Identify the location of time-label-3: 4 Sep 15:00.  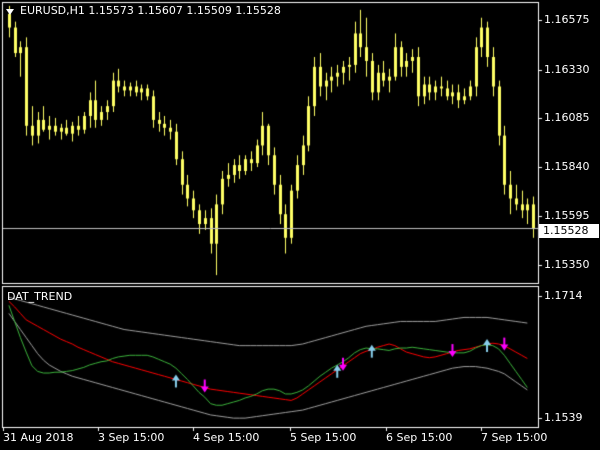
(226, 437).